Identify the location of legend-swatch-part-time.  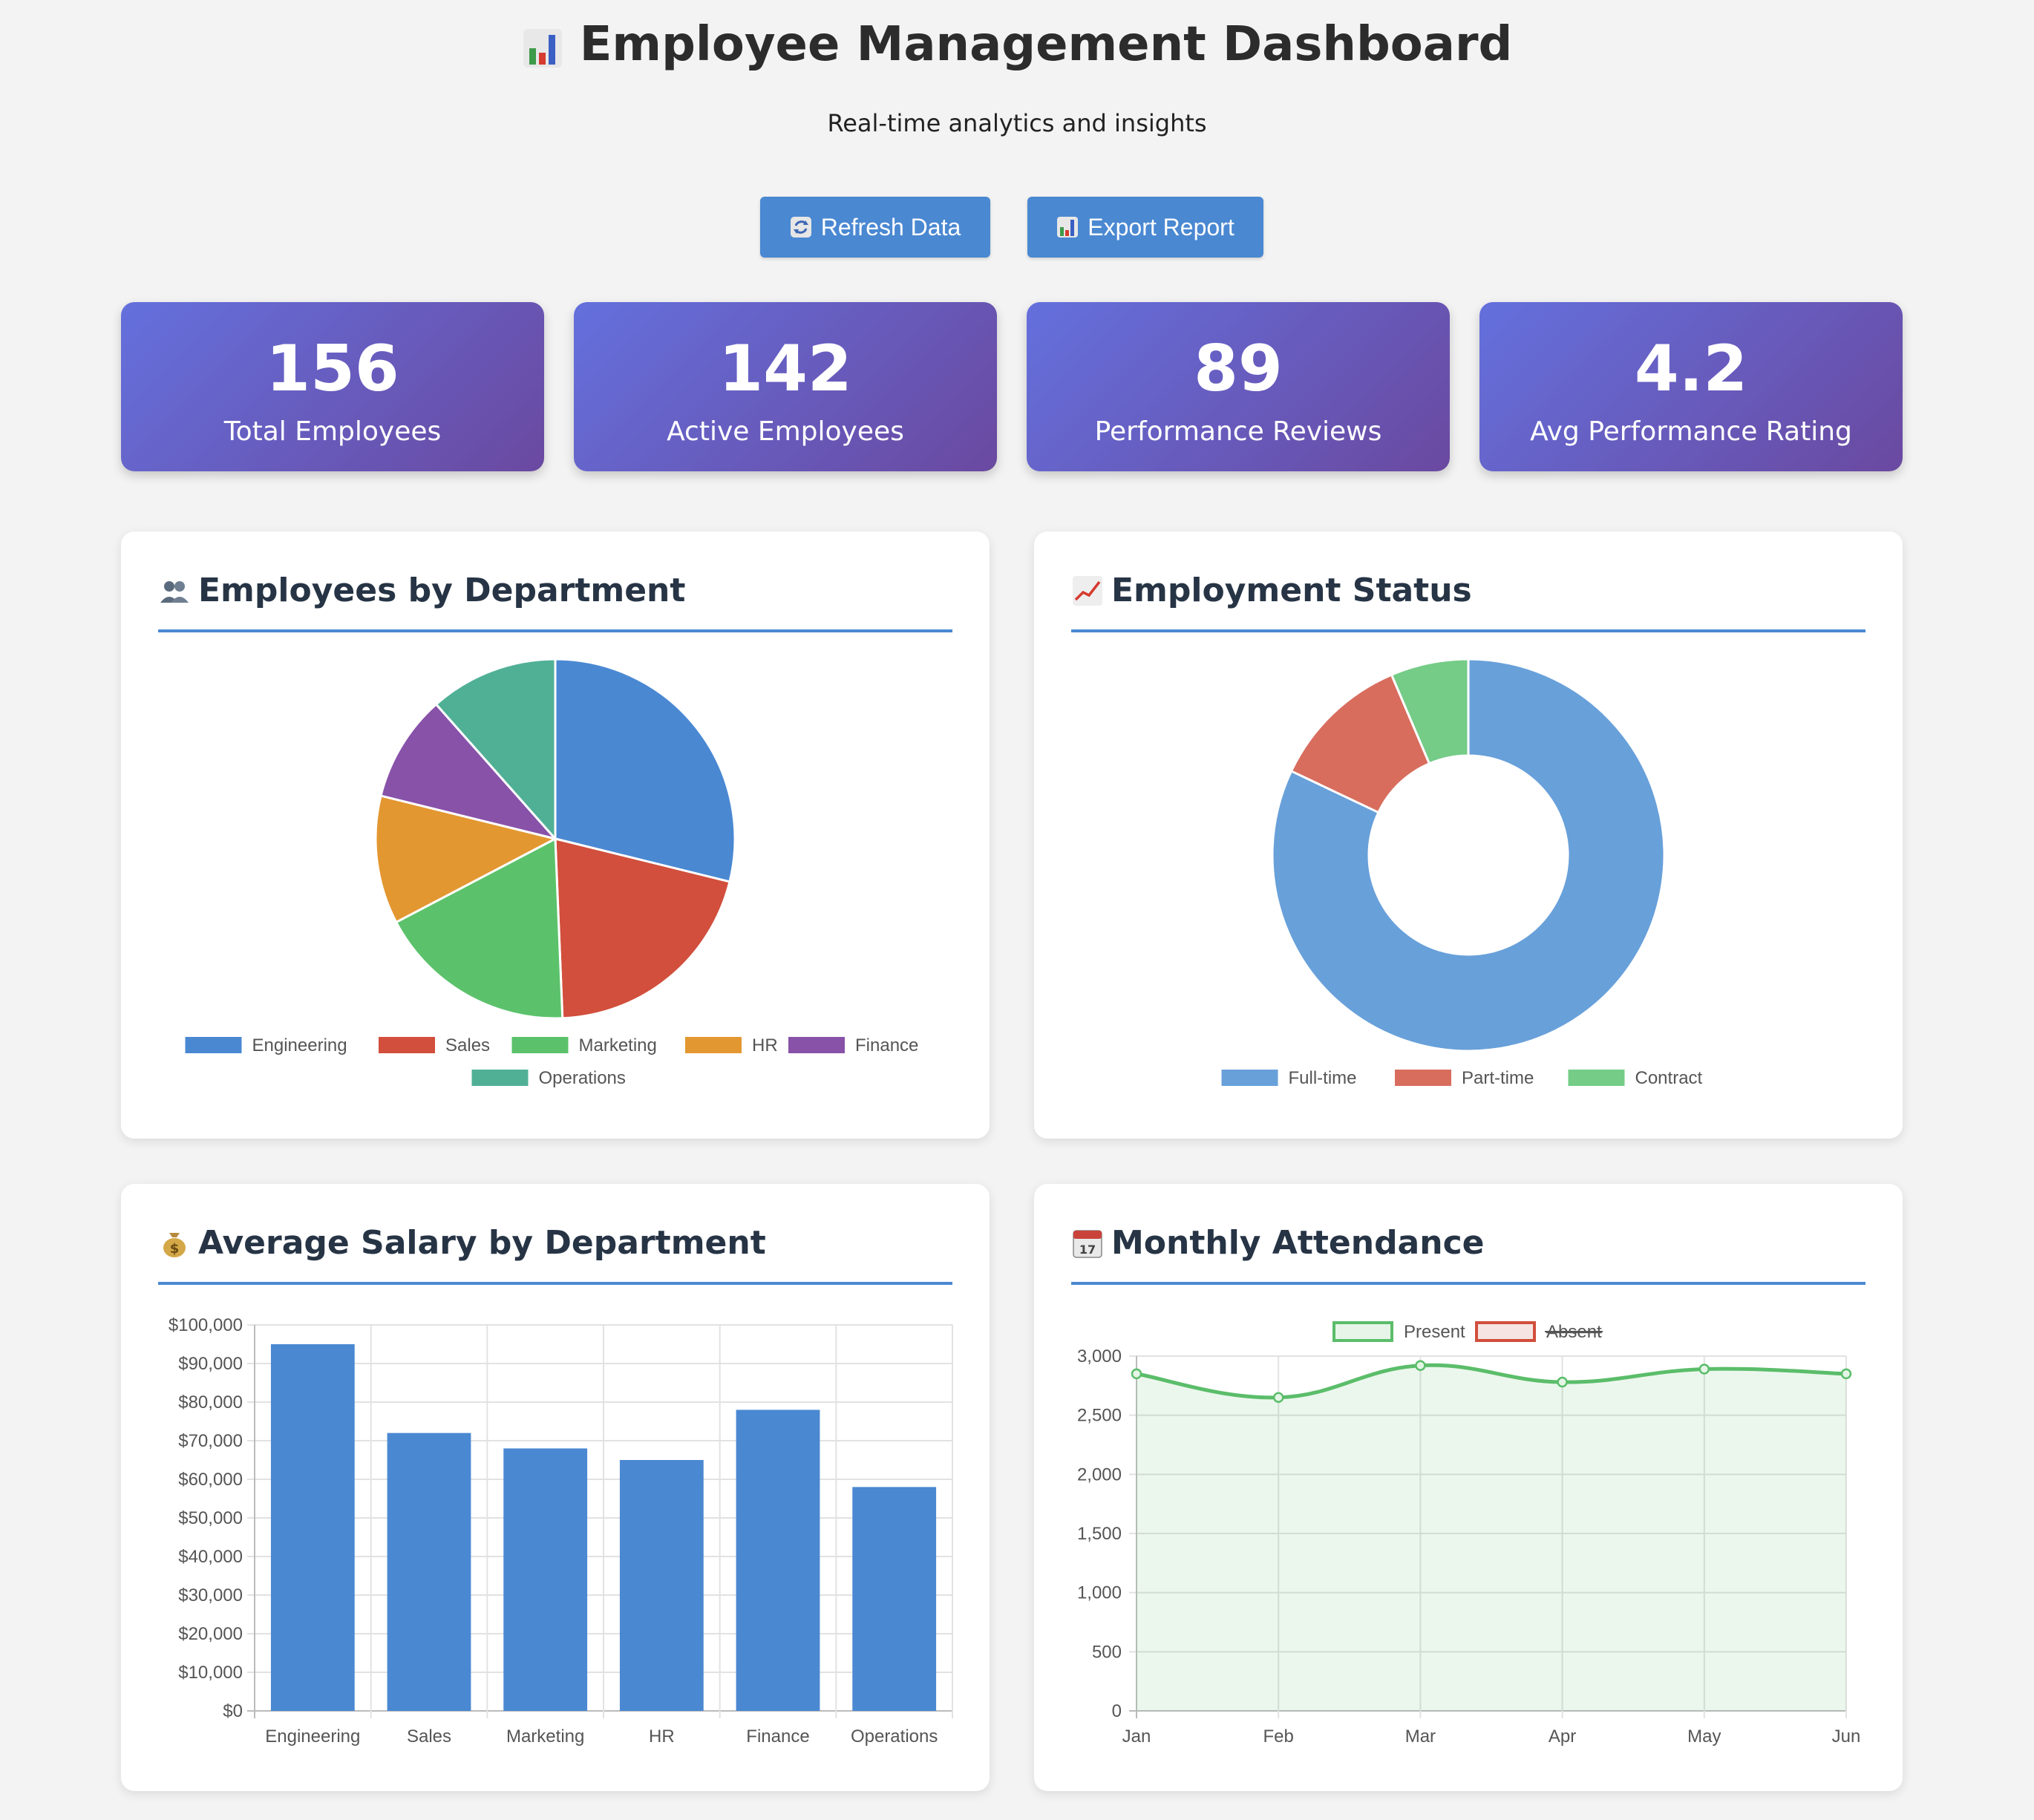
(1423, 1078).